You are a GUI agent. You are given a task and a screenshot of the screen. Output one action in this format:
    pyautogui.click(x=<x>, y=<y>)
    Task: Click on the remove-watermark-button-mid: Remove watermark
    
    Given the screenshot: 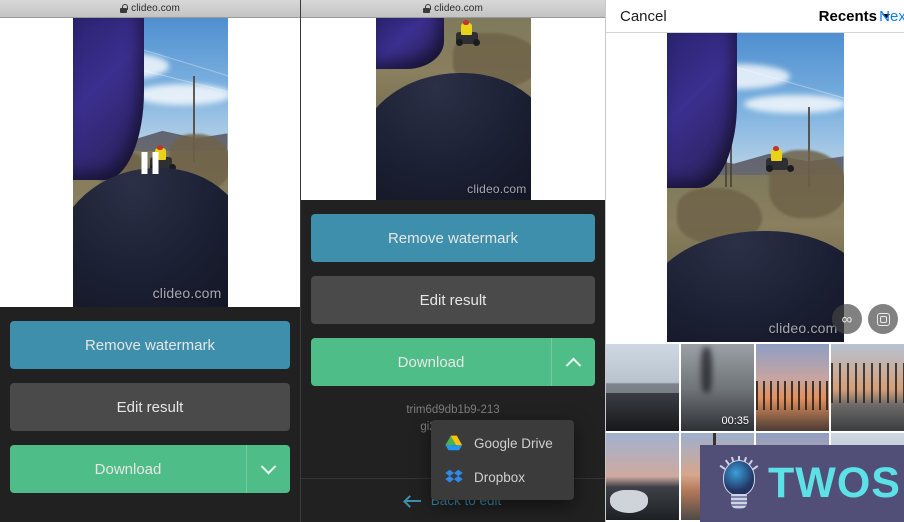 What is the action you would take?
    pyautogui.click(x=453, y=238)
    